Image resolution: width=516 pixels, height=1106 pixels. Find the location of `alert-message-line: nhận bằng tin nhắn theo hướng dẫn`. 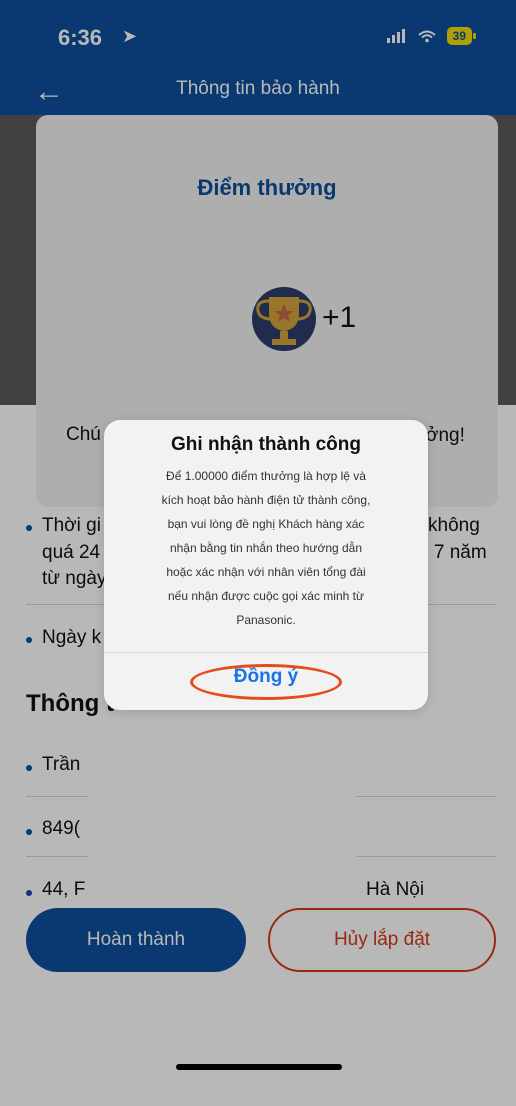

alert-message-line: nhận bằng tin nhắn theo hướng dẫn is located at coordinates (266, 548).